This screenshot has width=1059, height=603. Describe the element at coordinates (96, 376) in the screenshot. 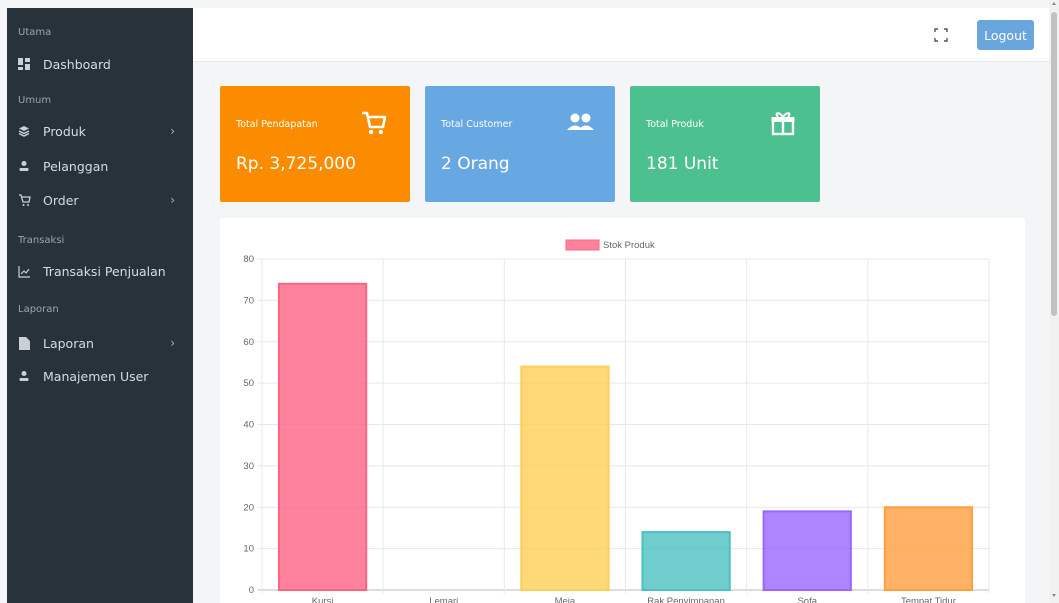

I see `sidebar-item-label: Manajemen User` at that location.